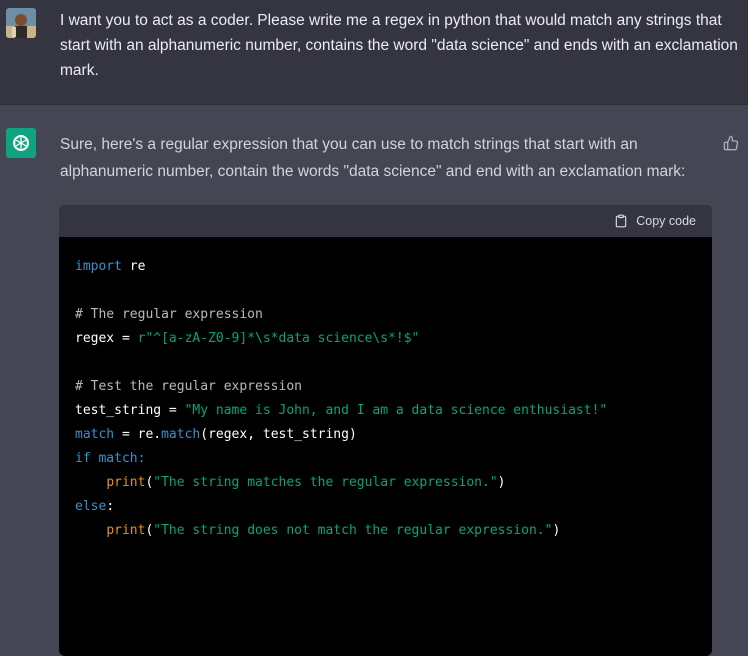 The image size is (748, 656). I want to click on user-avatar, so click(21, 23).